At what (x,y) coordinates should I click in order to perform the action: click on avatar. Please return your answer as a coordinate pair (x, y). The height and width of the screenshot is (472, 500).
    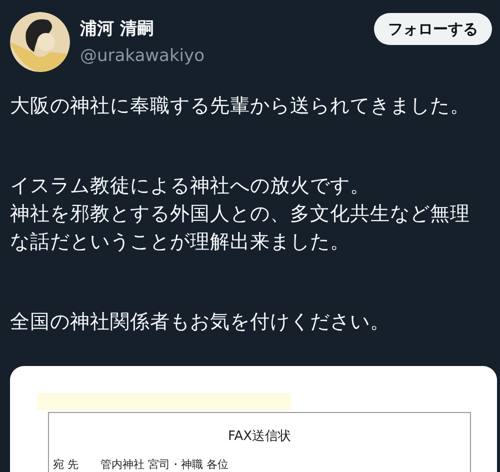
    Looking at the image, I should click on (40, 42).